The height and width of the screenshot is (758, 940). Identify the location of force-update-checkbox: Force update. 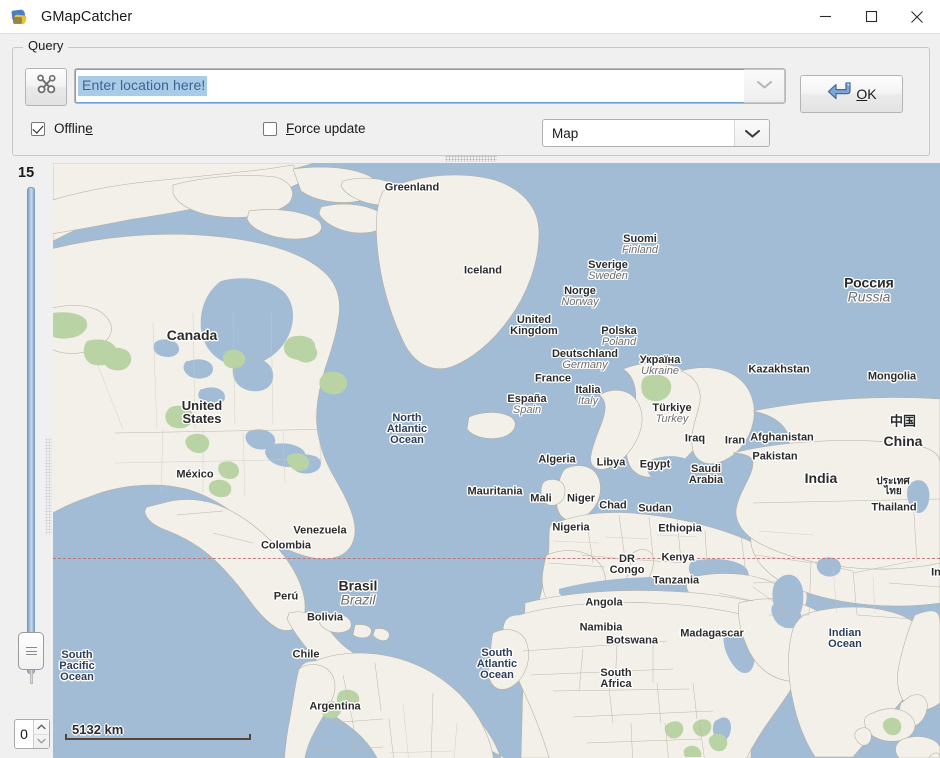
(314, 128).